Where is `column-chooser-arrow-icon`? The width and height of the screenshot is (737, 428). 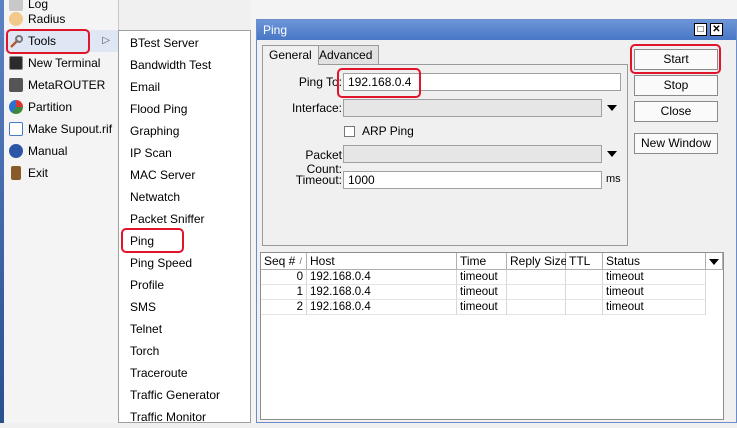
column-chooser-arrow-icon is located at coordinates (714, 262).